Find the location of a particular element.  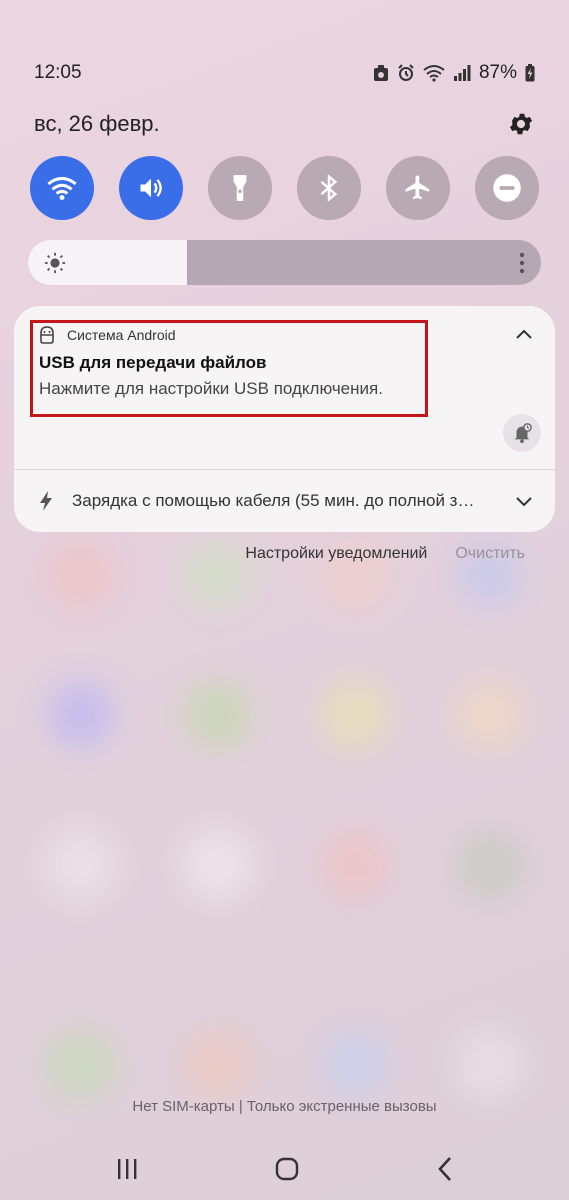

chevron-down-icon is located at coordinates (524, 502).